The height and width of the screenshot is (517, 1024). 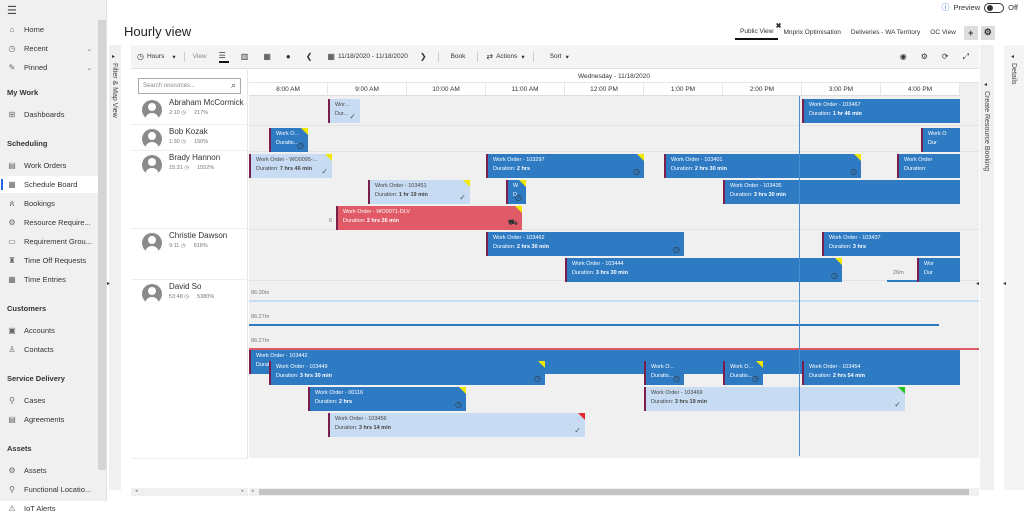 I want to click on sidebar-item-home: ⌂ Home, so click(x=49, y=29).